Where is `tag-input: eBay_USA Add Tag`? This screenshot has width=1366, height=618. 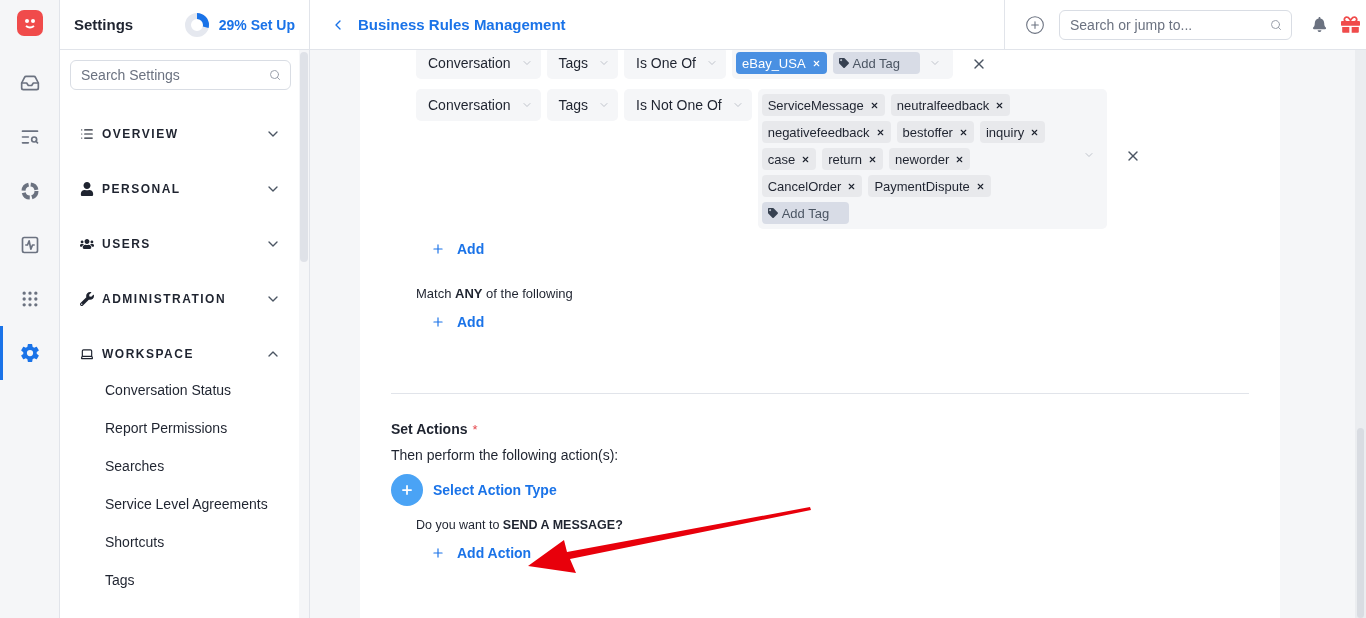
tag-input: eBay_USA Add Tag is located at coordinates (842, 64).